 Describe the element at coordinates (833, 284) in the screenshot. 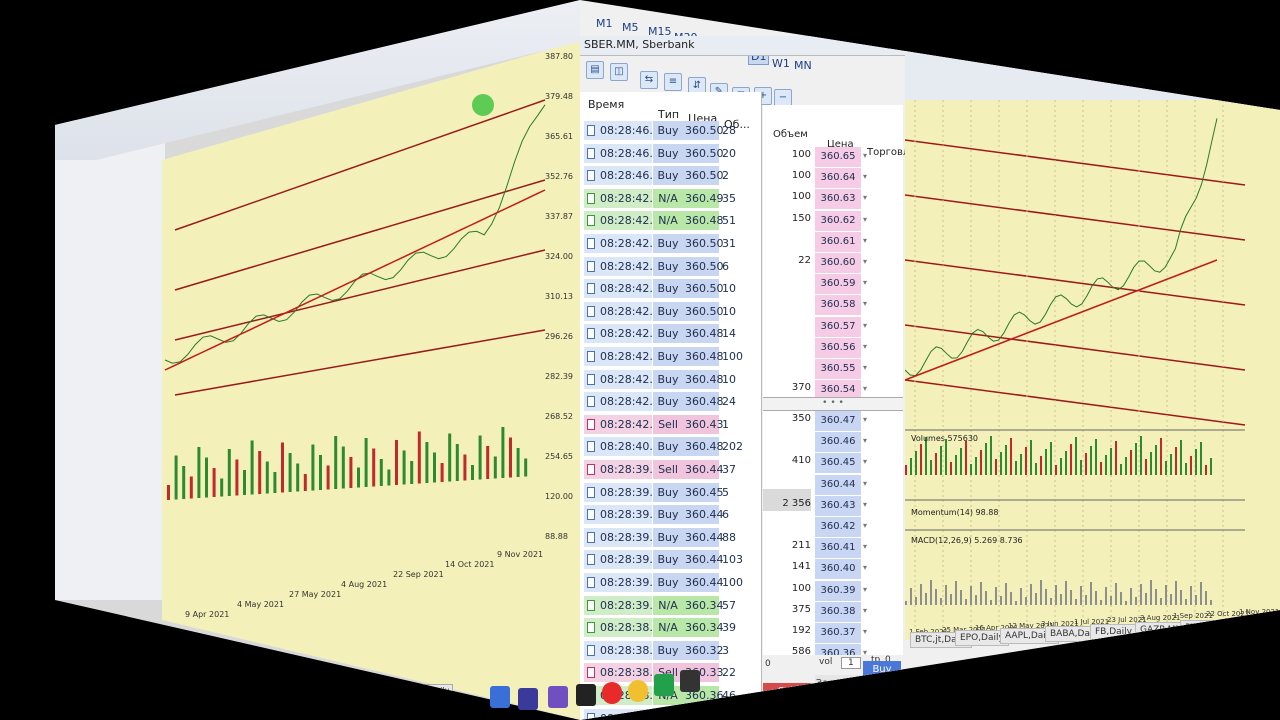

I see `ask-row: 360.59 ▾` at that location.